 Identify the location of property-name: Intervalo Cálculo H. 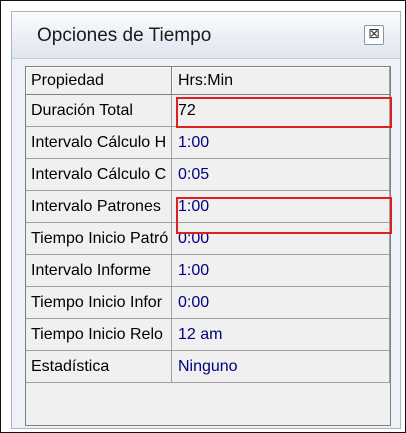
(99, 142).